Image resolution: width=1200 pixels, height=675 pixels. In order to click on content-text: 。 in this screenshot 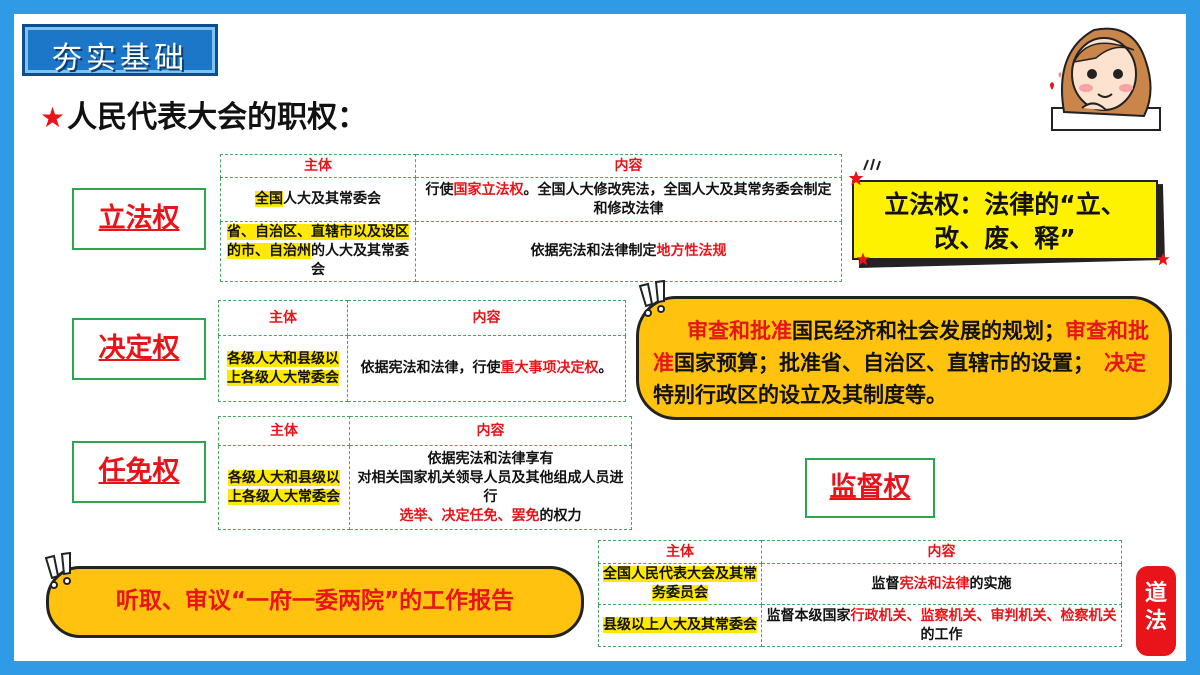, I will do `click(605, 368)`.